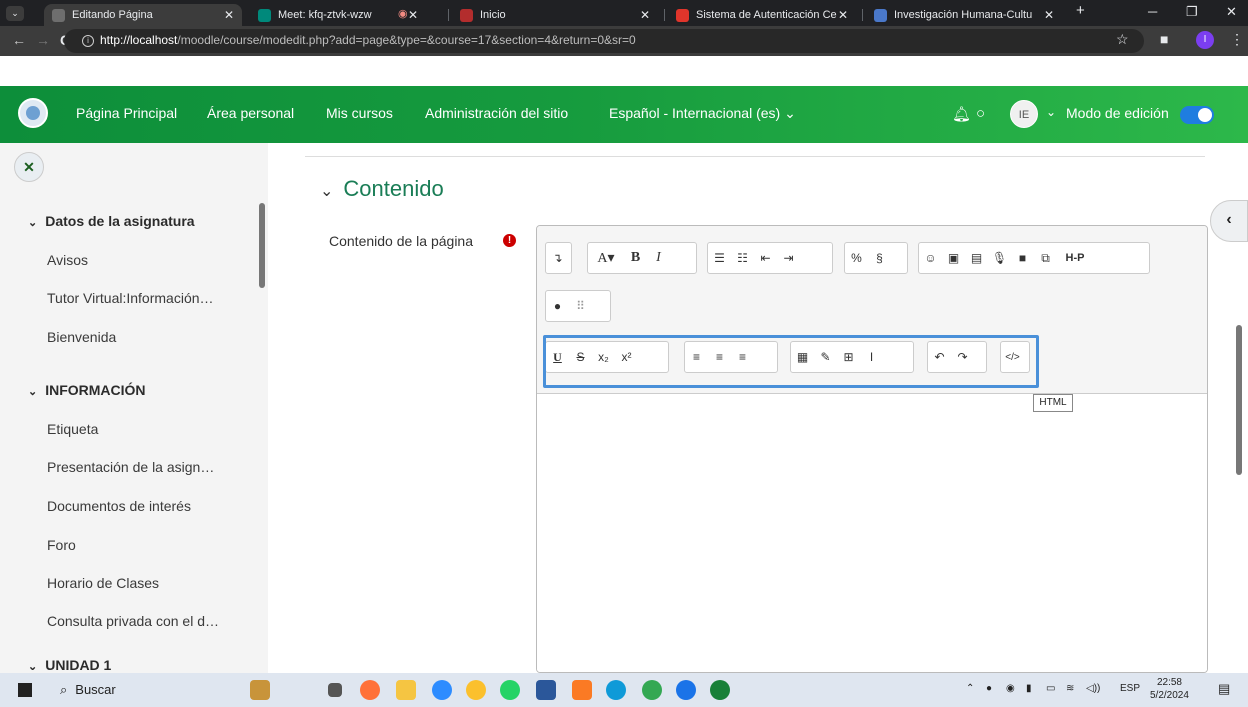 The image size is (1248, 707). I want to click on sidebar-item-bienvenida: Bienvenida, so click(81, 337).